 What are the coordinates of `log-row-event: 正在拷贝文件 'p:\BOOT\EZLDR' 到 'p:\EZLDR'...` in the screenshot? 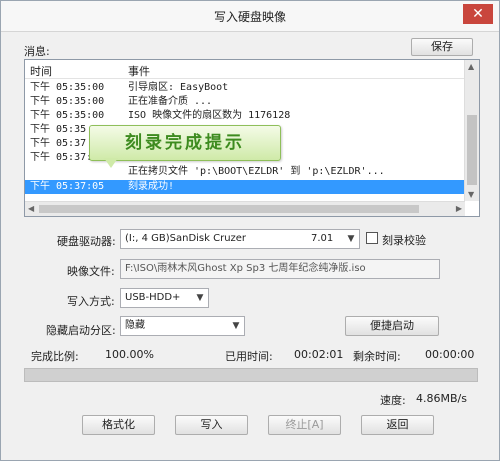 It's located at (256, 171).